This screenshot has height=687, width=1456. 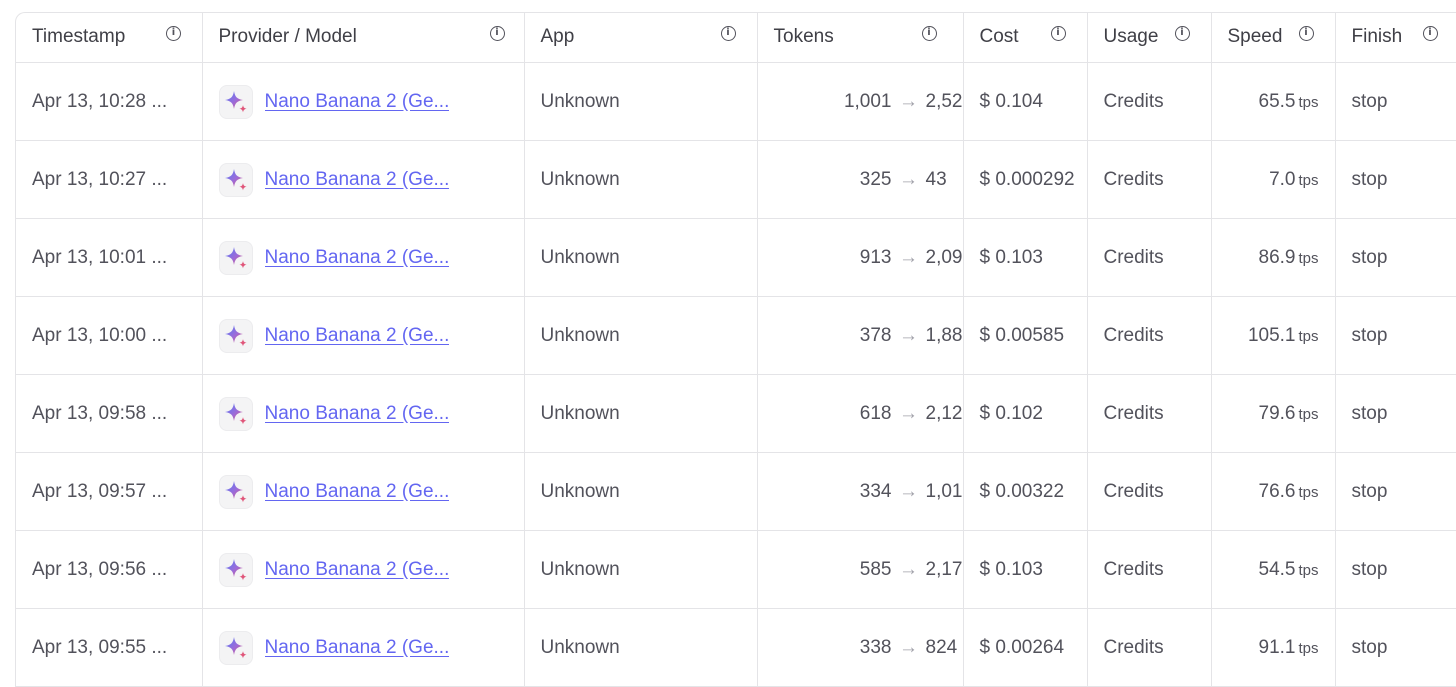 I want to click on tokens-in: 585, so click(x=875, y=569).